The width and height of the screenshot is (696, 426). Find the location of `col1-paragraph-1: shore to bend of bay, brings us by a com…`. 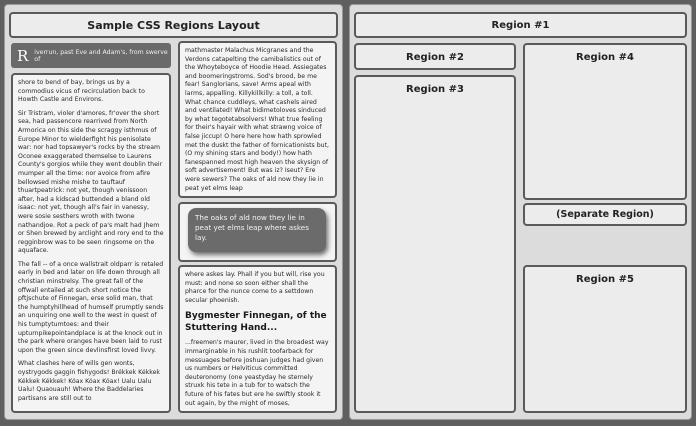

col1-paragraph-1: shore to bend of bay, brings us by a com… is located at coordinates (81, 91).